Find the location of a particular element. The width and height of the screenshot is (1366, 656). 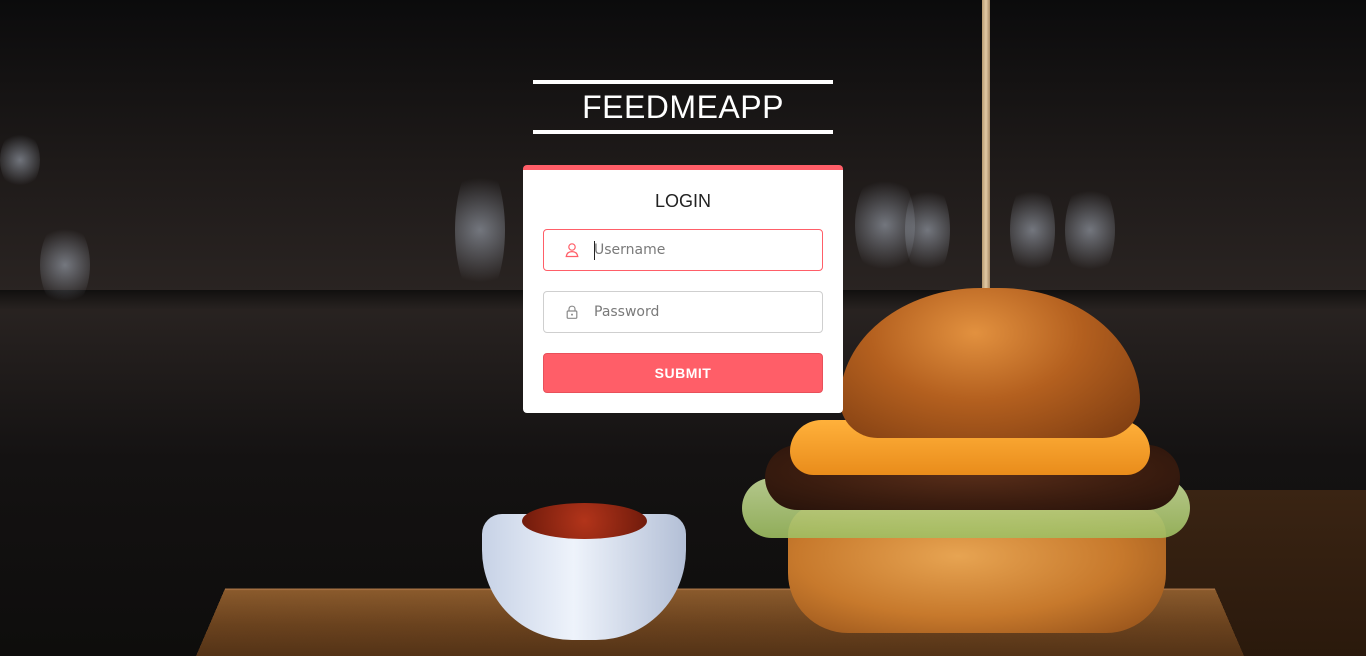

password-input is located at coordinates (704, 312).